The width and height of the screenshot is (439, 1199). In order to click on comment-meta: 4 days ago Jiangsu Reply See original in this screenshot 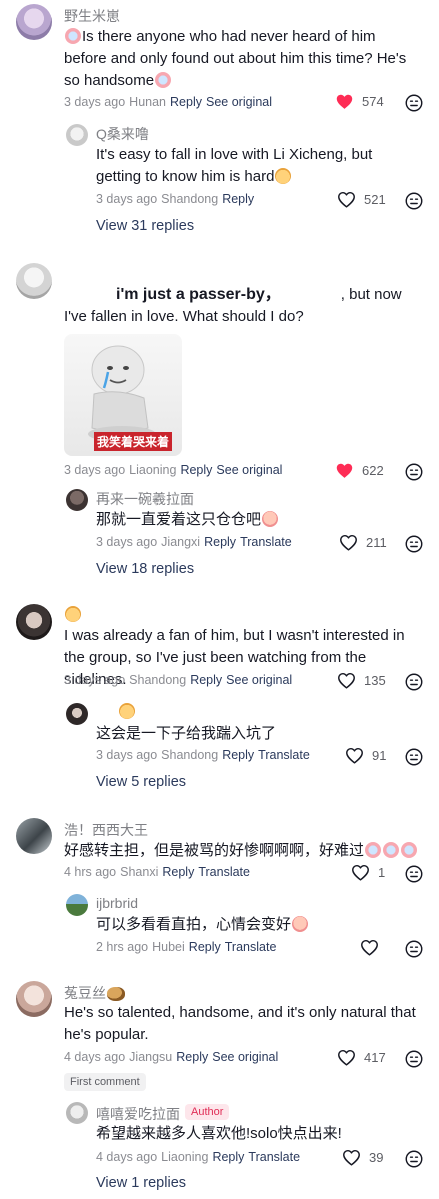, I will do `click(171, 1057)`.